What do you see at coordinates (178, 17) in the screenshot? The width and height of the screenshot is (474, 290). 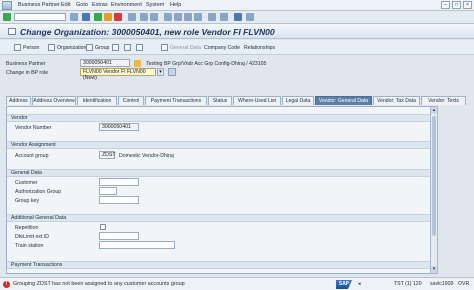 I see `previous-page-icon` at bounding box center [178, 17].